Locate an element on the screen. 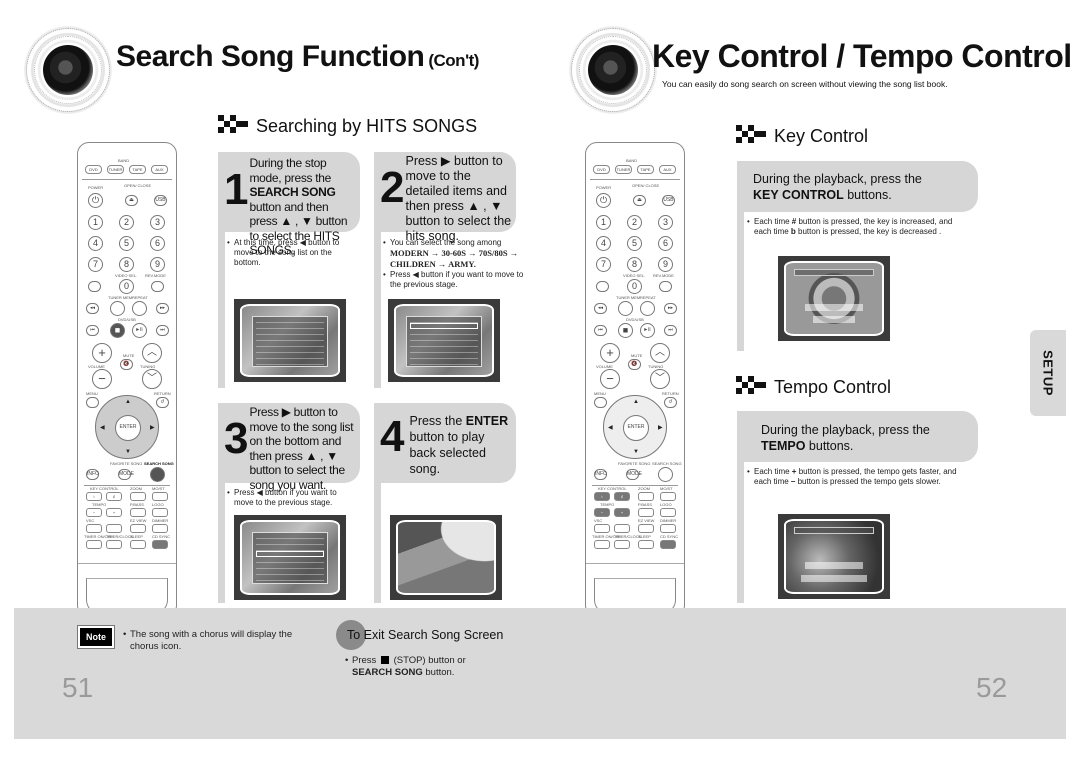  key-flat-button: ♭ is located at coordinates (94, 496).